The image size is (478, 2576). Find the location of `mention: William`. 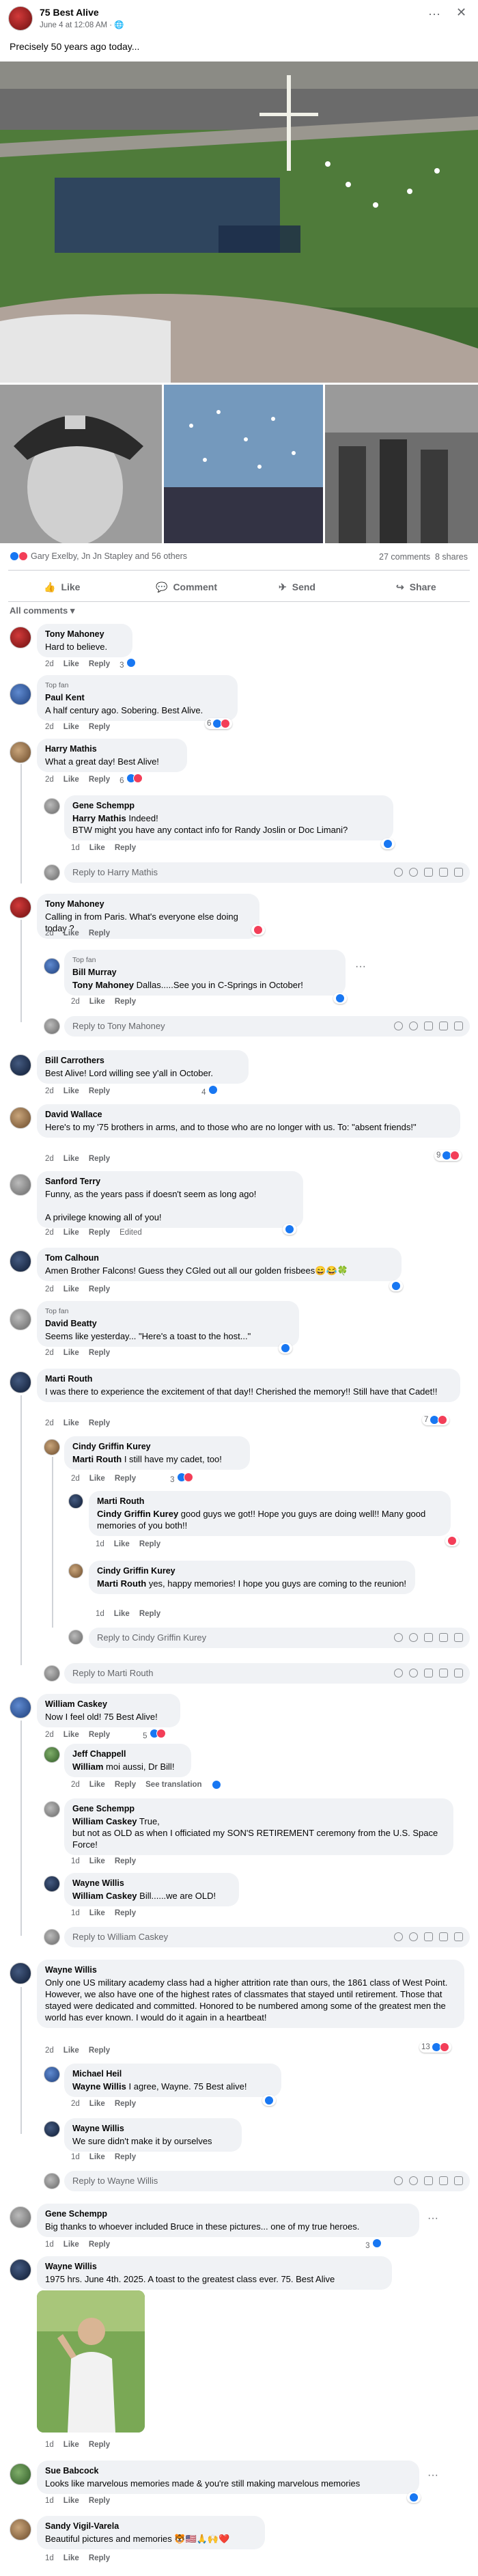

mention: William is located at coordinates (87, 1767).